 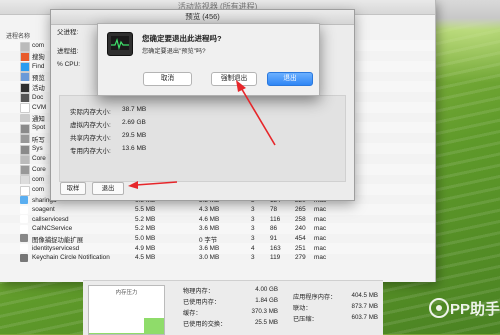 I want to click on pp-assistant-watermark: PP助手, so click(x=464, y=309).